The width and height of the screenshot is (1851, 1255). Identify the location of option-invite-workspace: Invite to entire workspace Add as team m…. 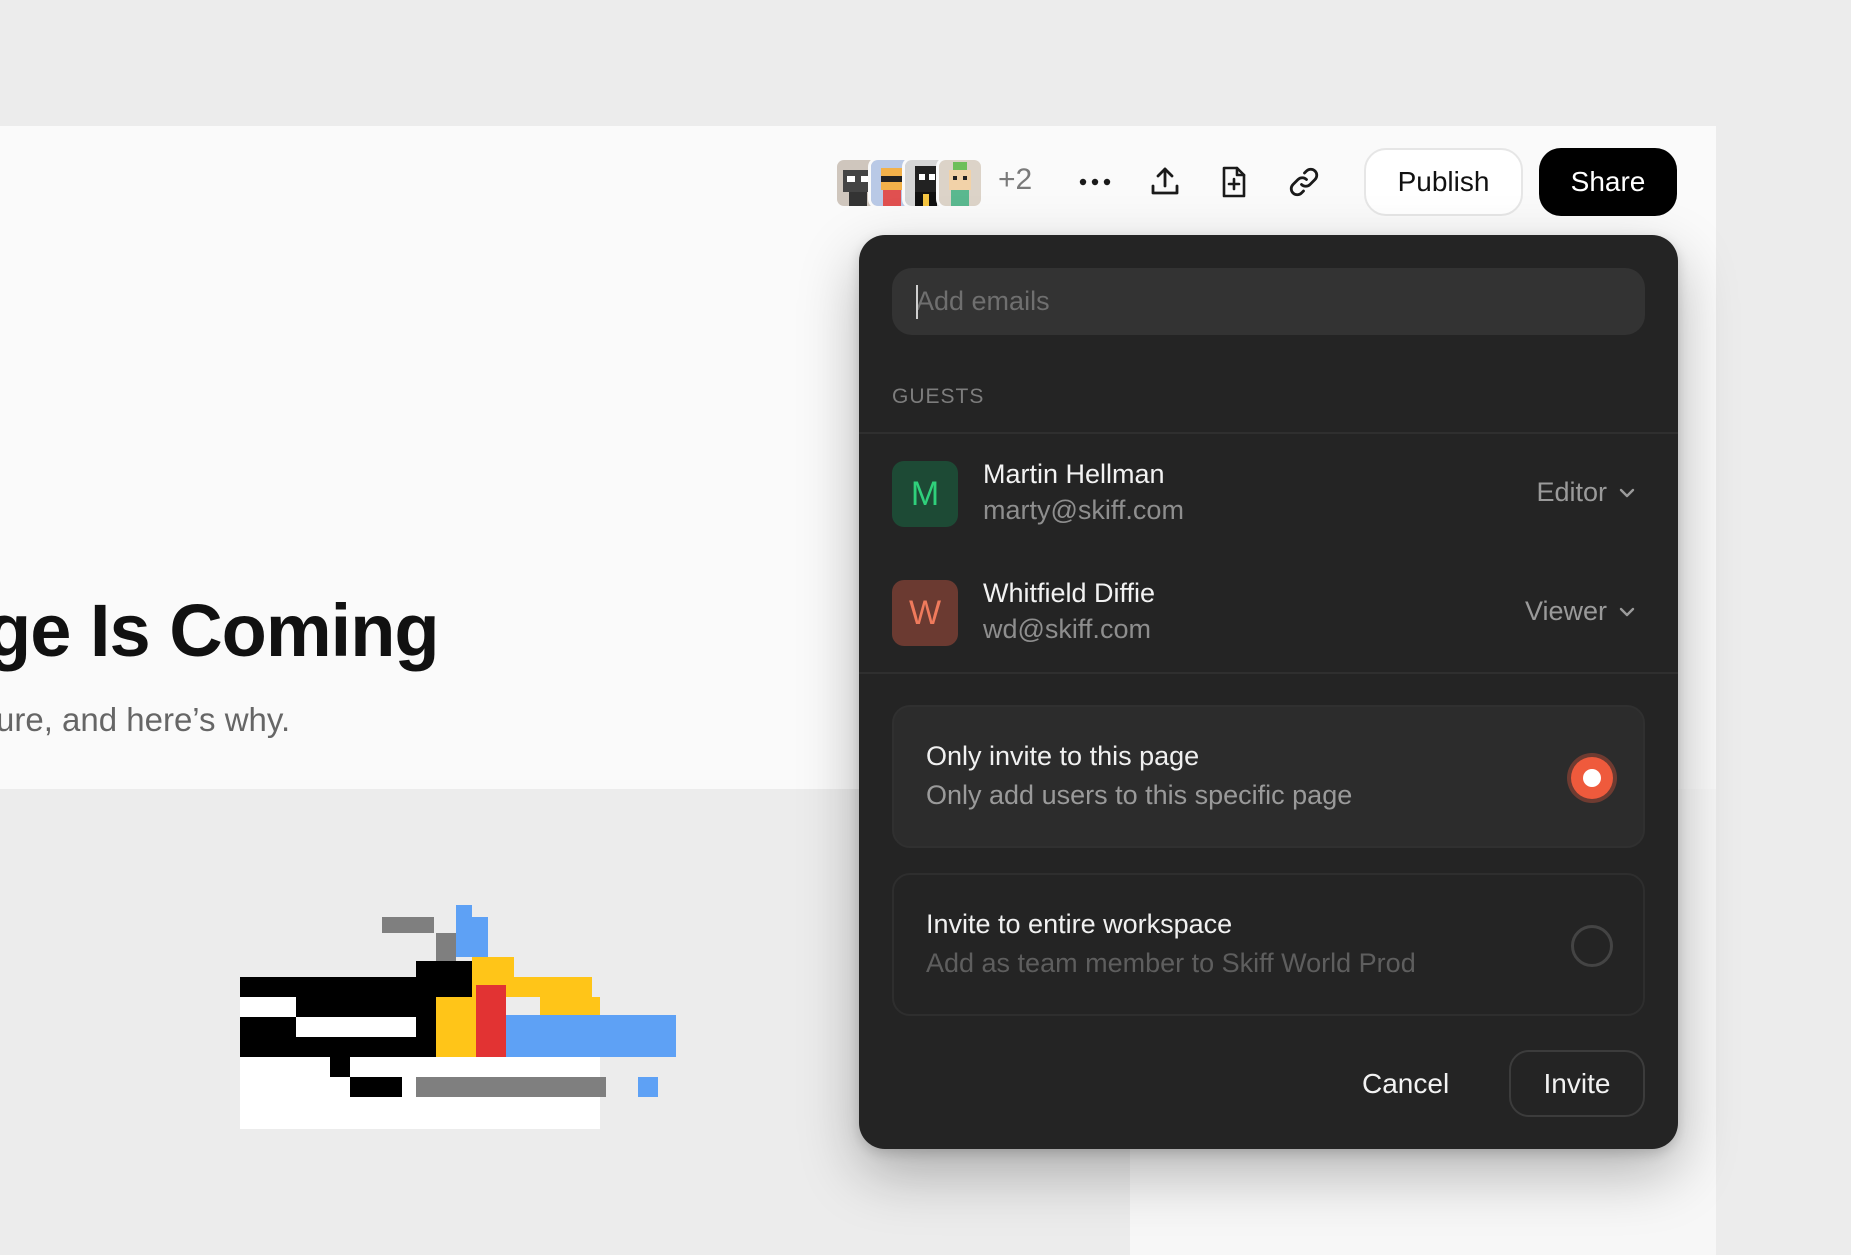
(1268, 944).